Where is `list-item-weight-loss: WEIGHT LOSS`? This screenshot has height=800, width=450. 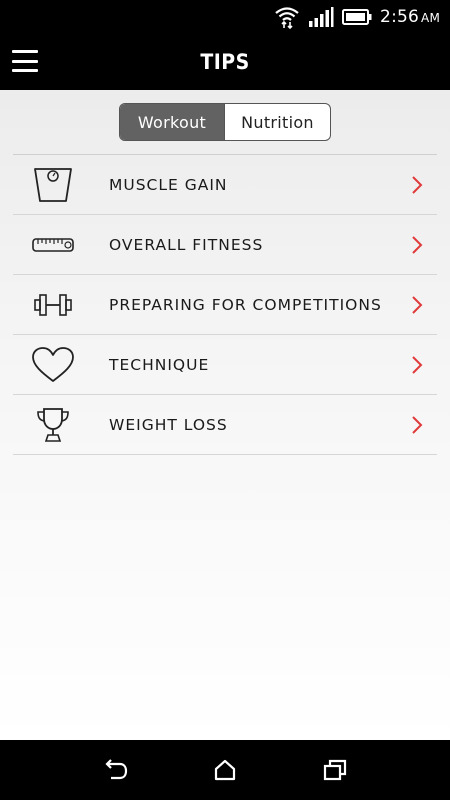 list-item-weight-loss: WEIGHT LOSS is located at coordinates (225, 425).